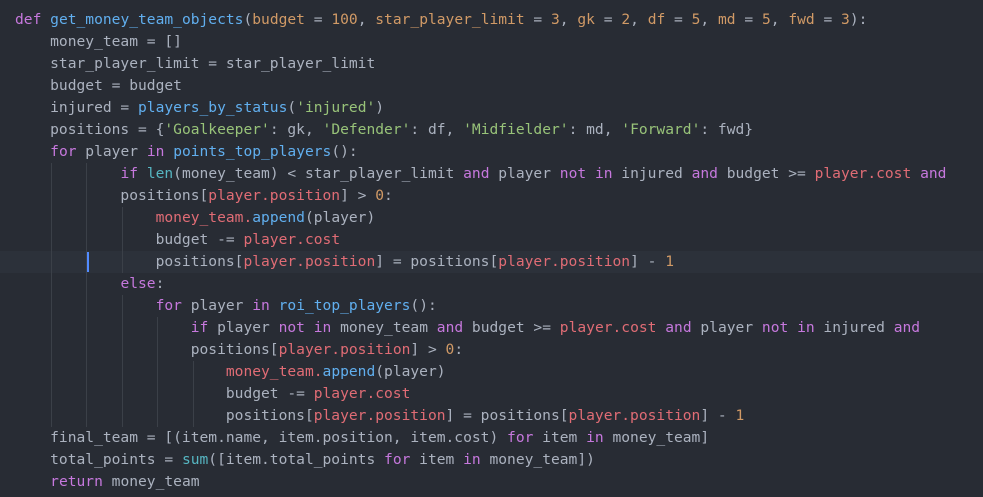 Image resolution: width=983 pixels, height=497 pixels. Describe the element at coordinates (437, 459) in the screenshot. I see `code-token: item` at that location.